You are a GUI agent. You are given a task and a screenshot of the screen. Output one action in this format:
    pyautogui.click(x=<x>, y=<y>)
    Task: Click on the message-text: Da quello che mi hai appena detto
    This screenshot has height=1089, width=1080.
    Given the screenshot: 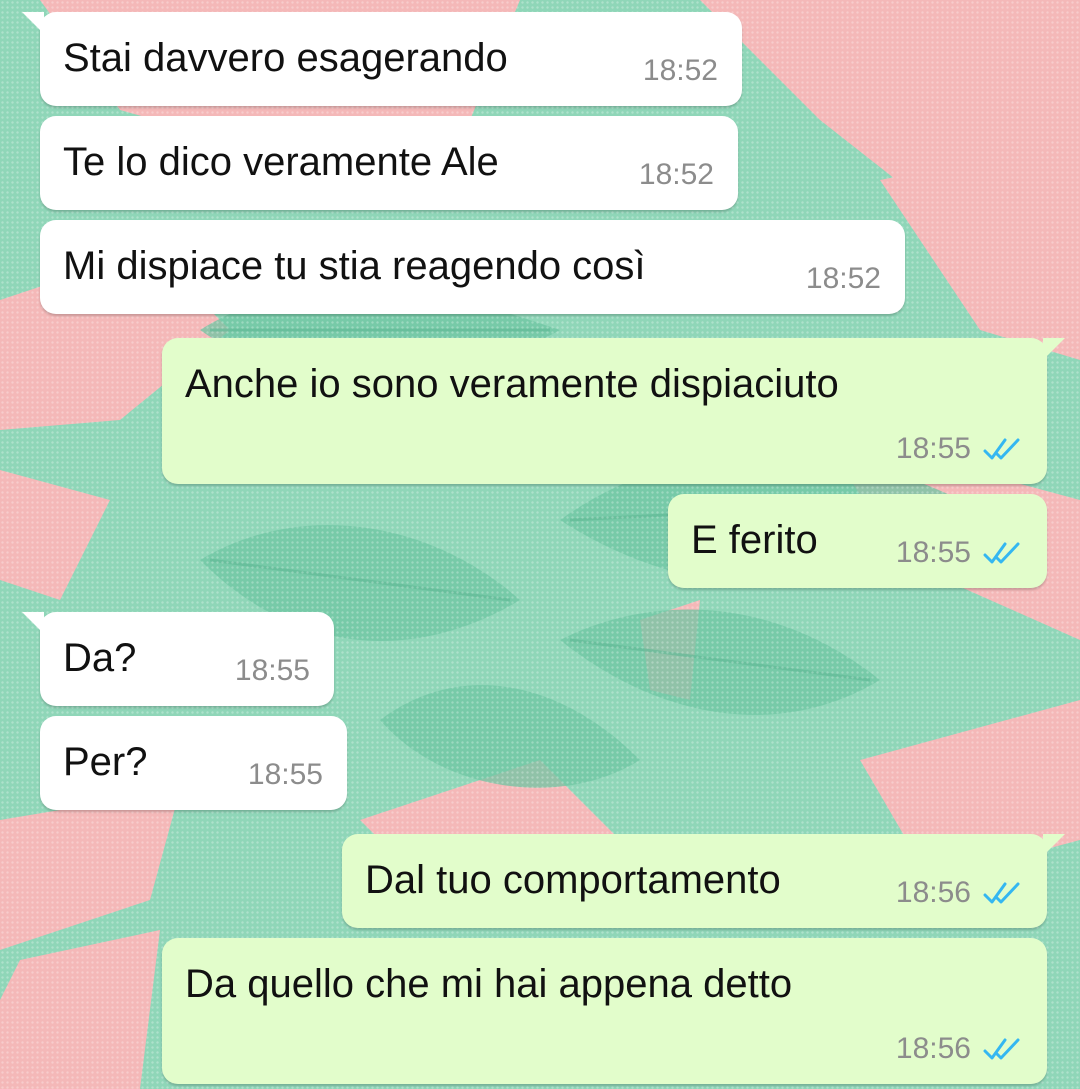 What is the action you would take?
    pyautogui.click(x=489, y=984)
    